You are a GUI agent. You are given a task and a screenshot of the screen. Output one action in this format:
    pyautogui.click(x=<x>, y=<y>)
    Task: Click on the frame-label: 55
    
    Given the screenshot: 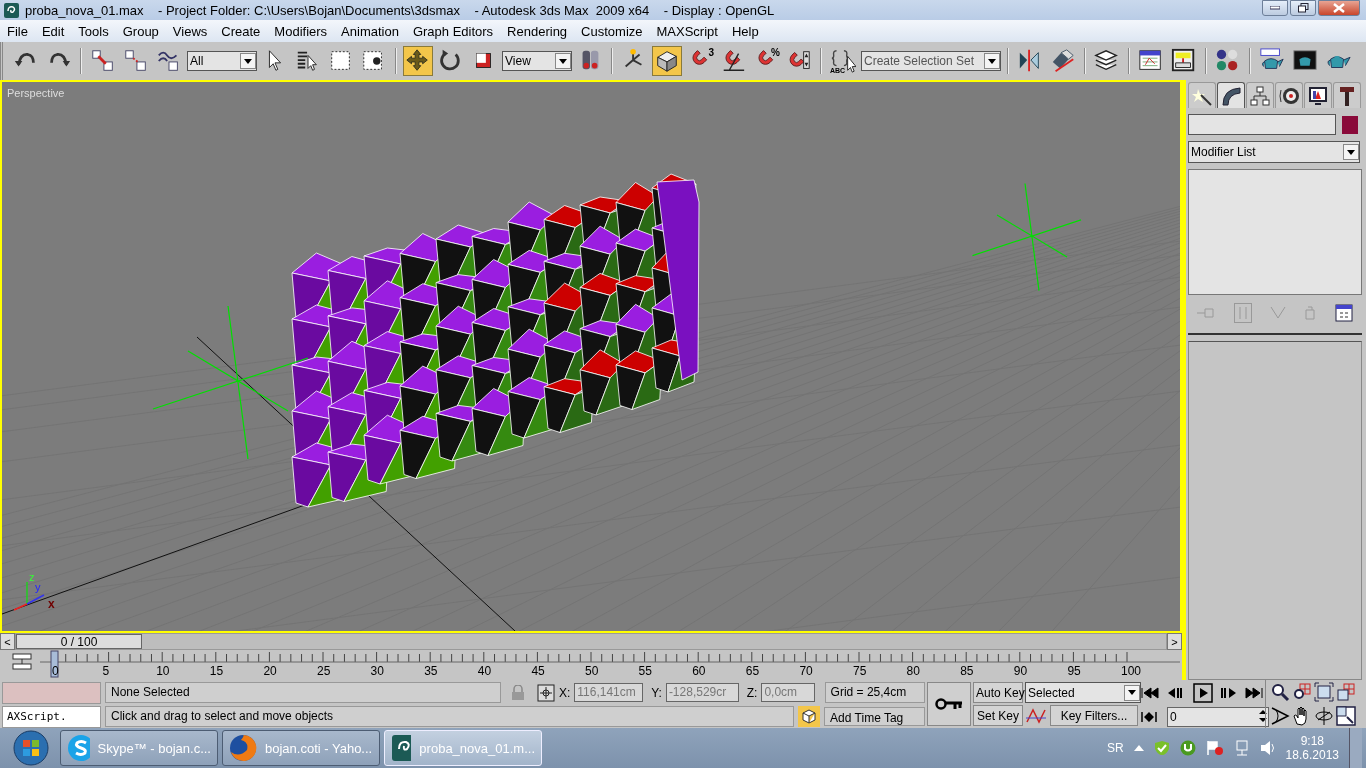 What is the action you would take?
    pyautogui.click(x=645, y=671)
    